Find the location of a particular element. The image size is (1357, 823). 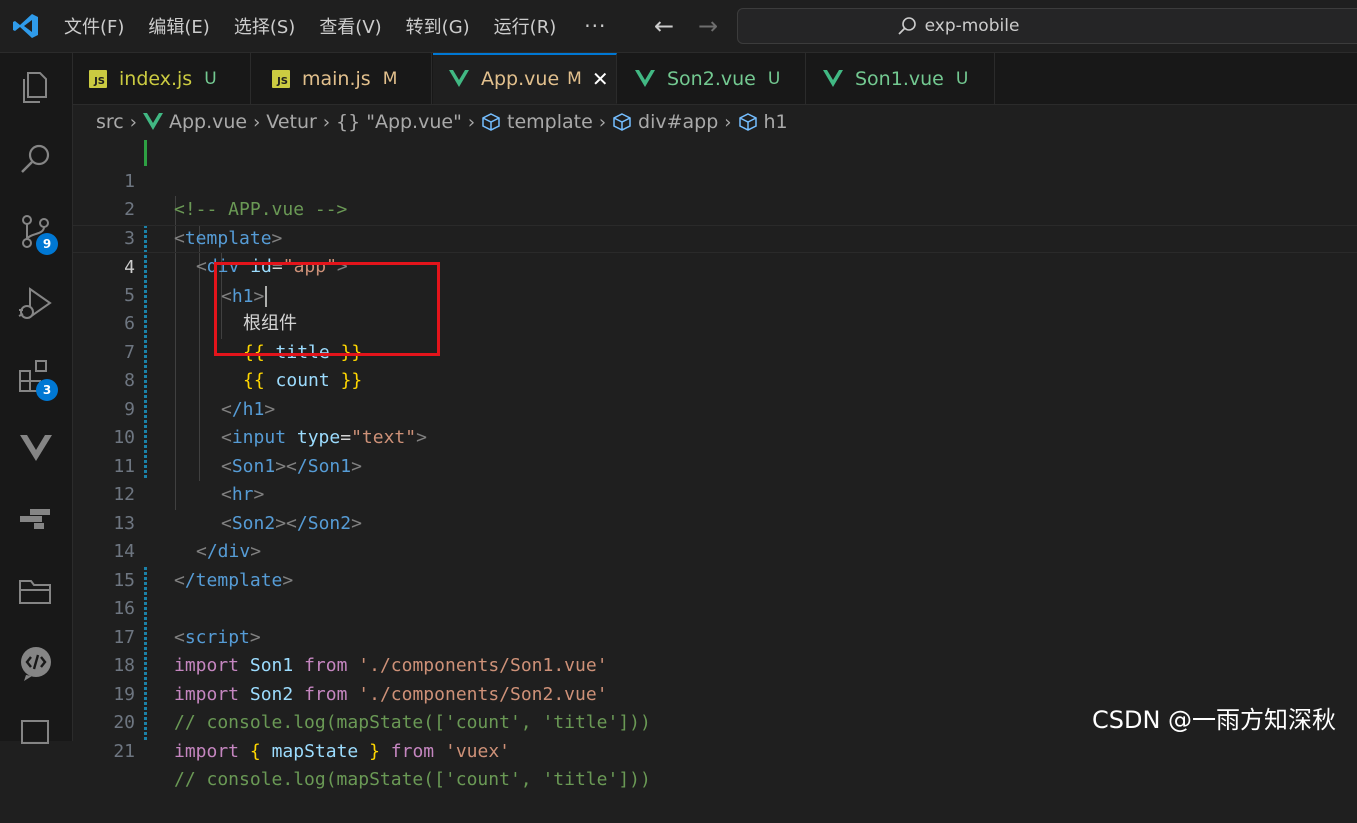

forward-arrow-icon: → is located at coordinates (708, 26).